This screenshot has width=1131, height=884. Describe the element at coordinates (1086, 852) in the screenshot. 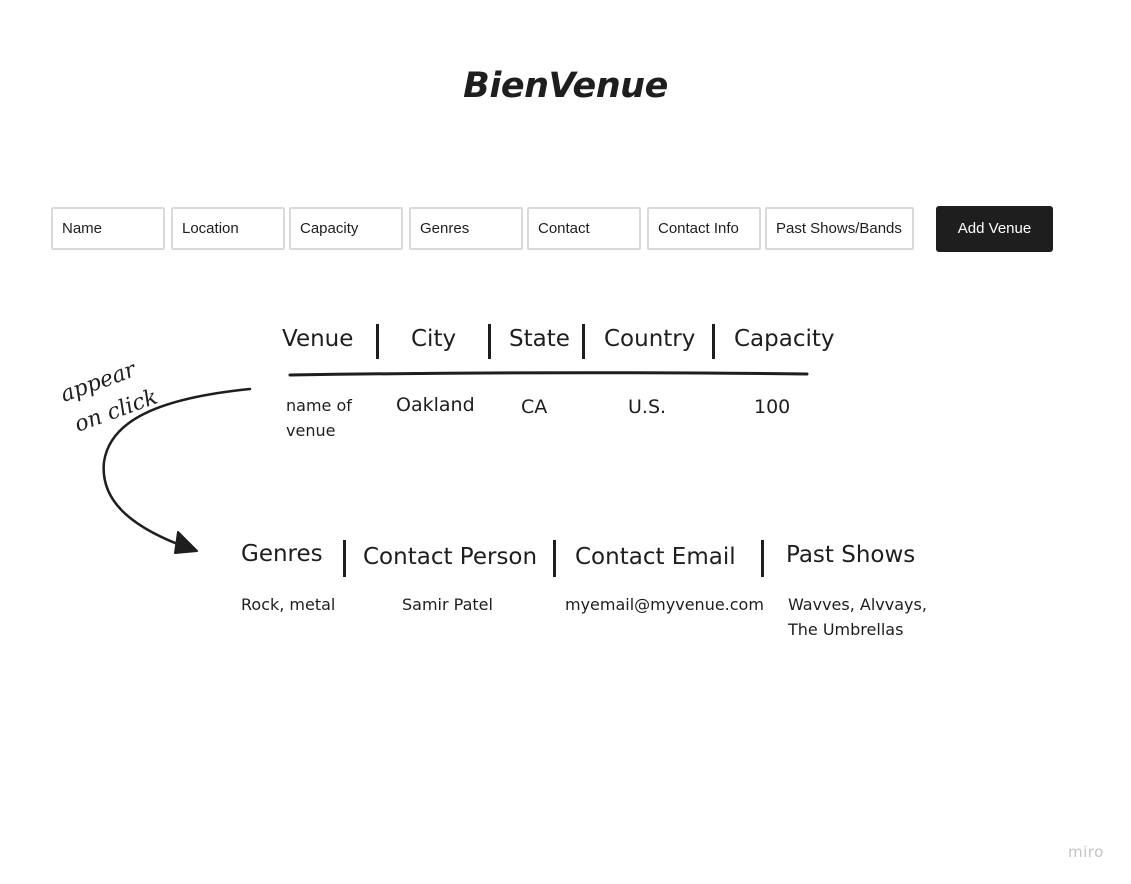

I see `miro-watermark: miro` at that location.